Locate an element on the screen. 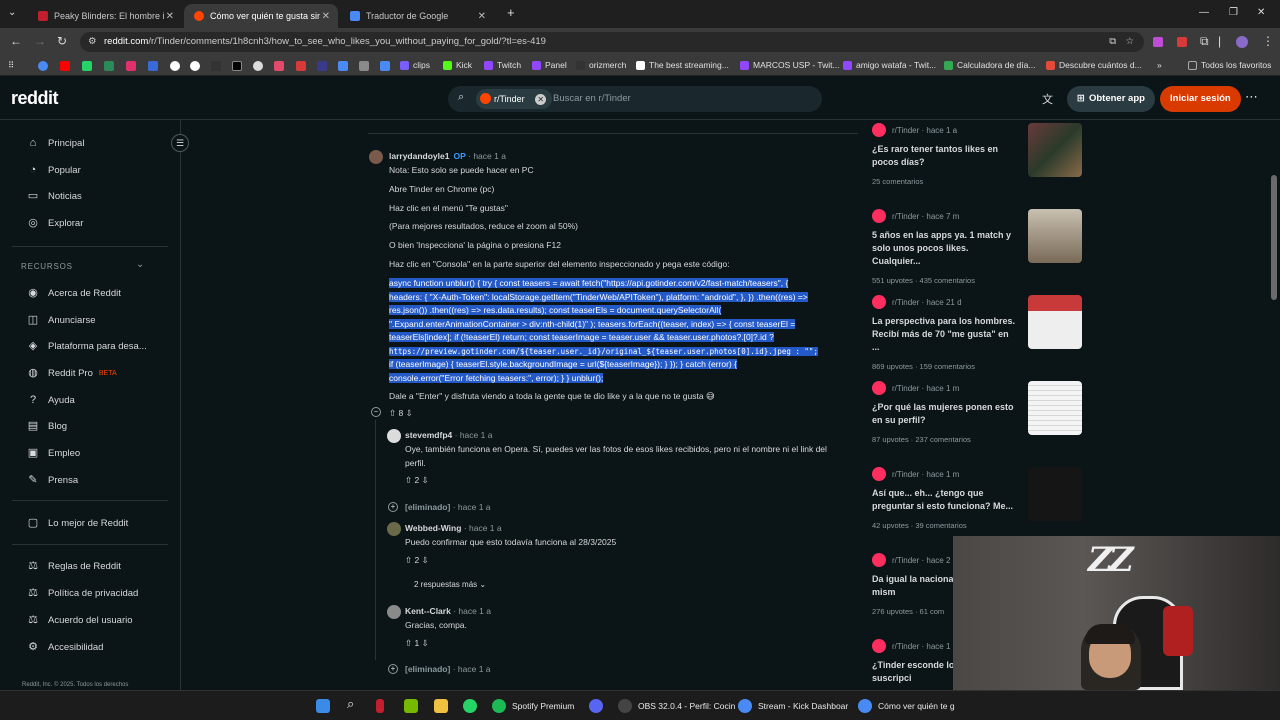 This screenshot has height=720, width=1280. windows-start-icon is located at coordinates (323, 706).